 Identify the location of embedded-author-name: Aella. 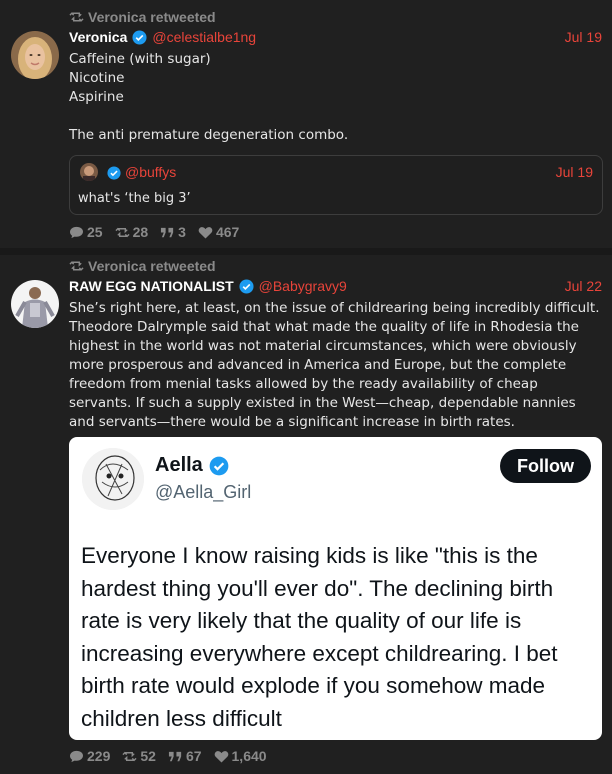
(179, 465).